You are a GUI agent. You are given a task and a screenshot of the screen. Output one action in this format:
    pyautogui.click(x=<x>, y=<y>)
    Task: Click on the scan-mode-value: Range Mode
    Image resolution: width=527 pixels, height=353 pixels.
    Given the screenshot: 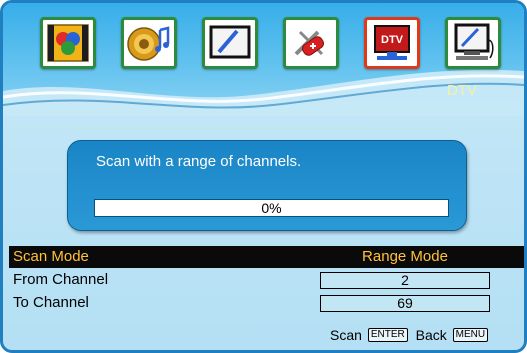 What is the action you would take?
    pyautogui.click(x=405, y=256)
    